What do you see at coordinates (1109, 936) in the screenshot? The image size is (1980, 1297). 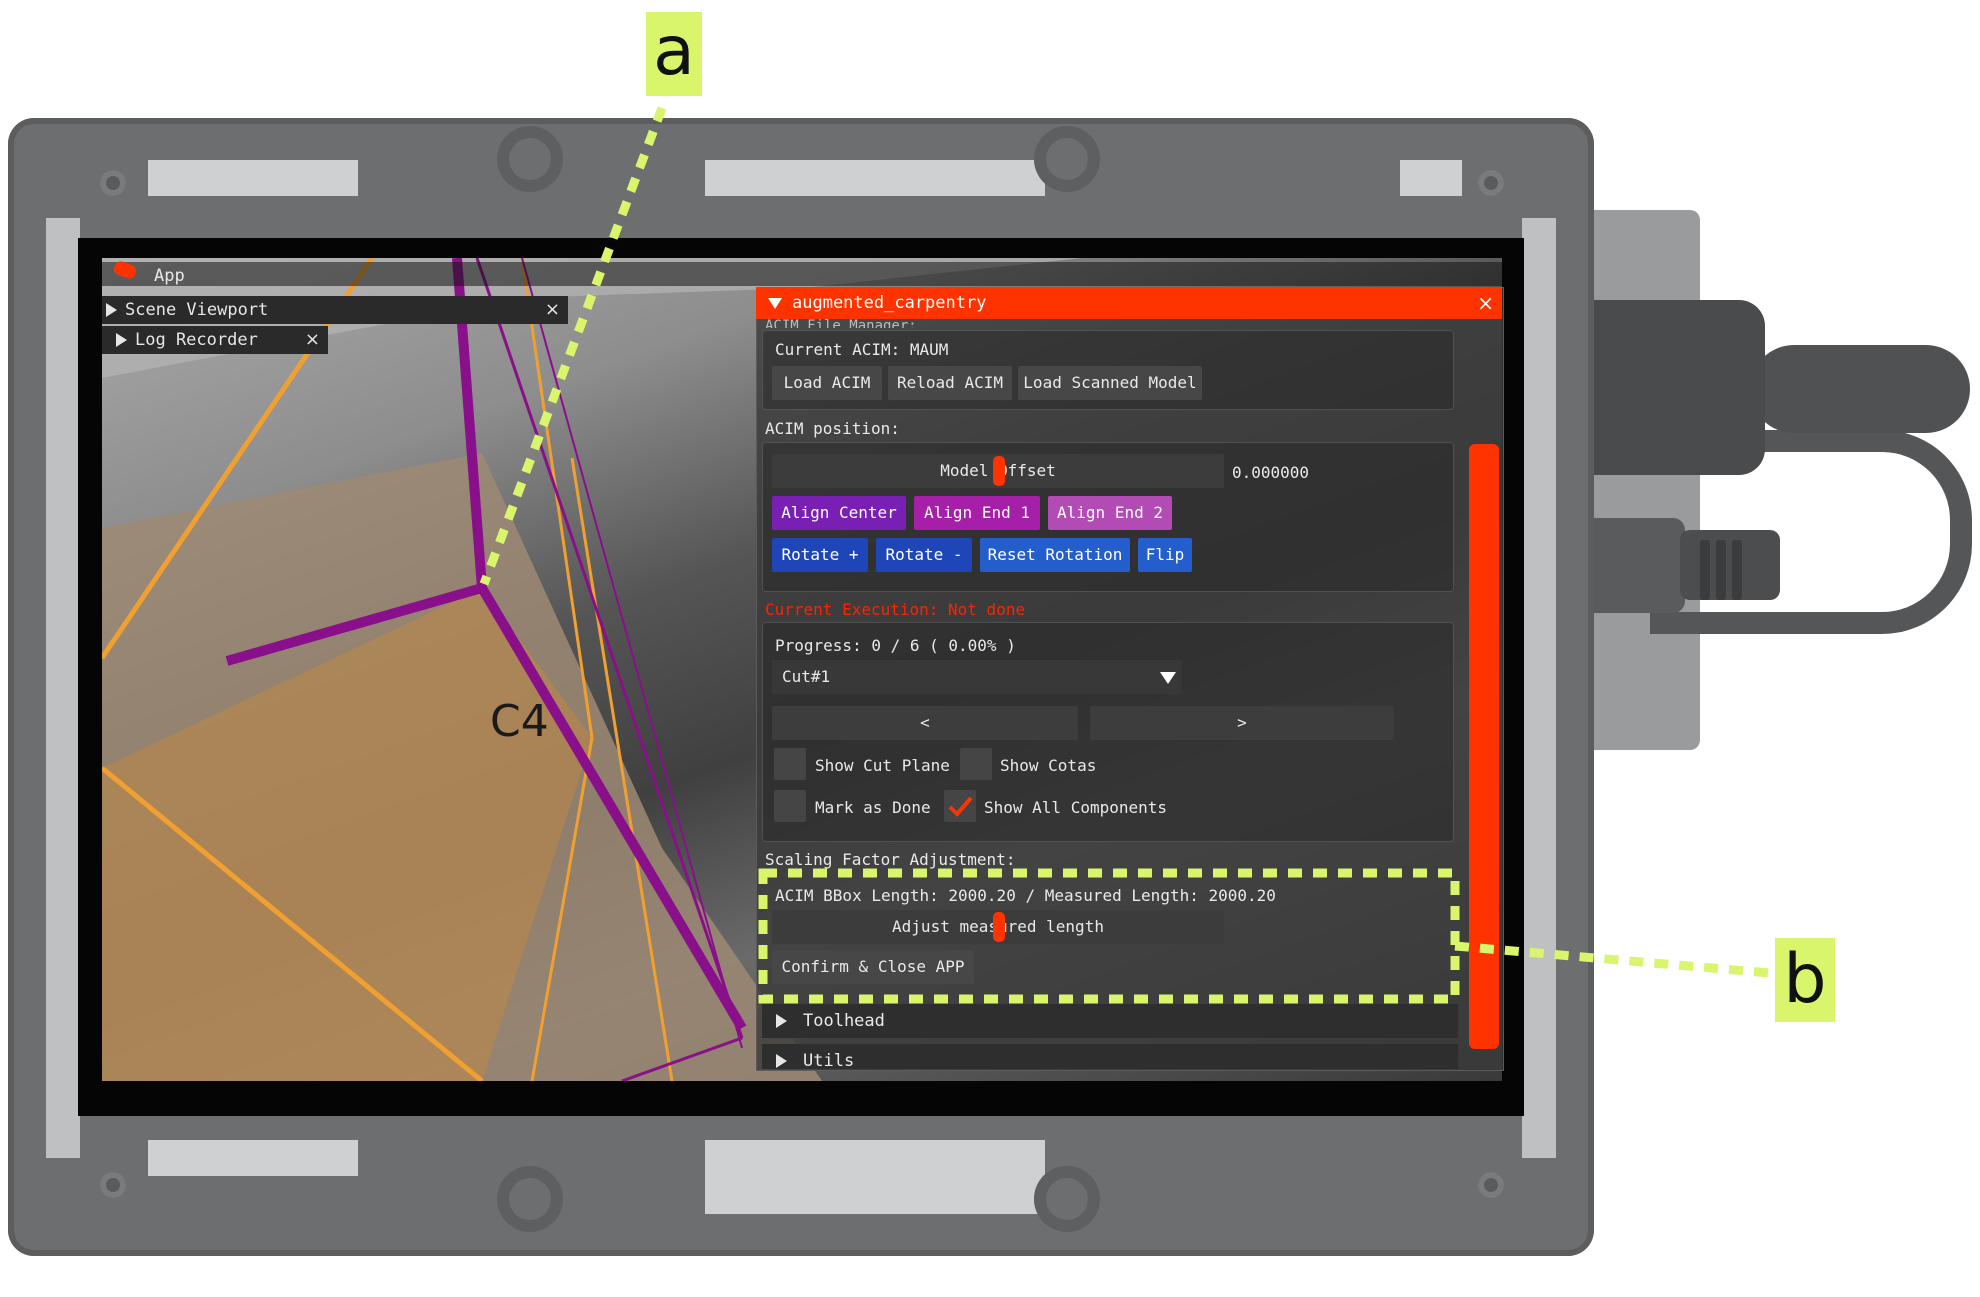 I see `annotation-b-box` at bounding box center [1109, 936].